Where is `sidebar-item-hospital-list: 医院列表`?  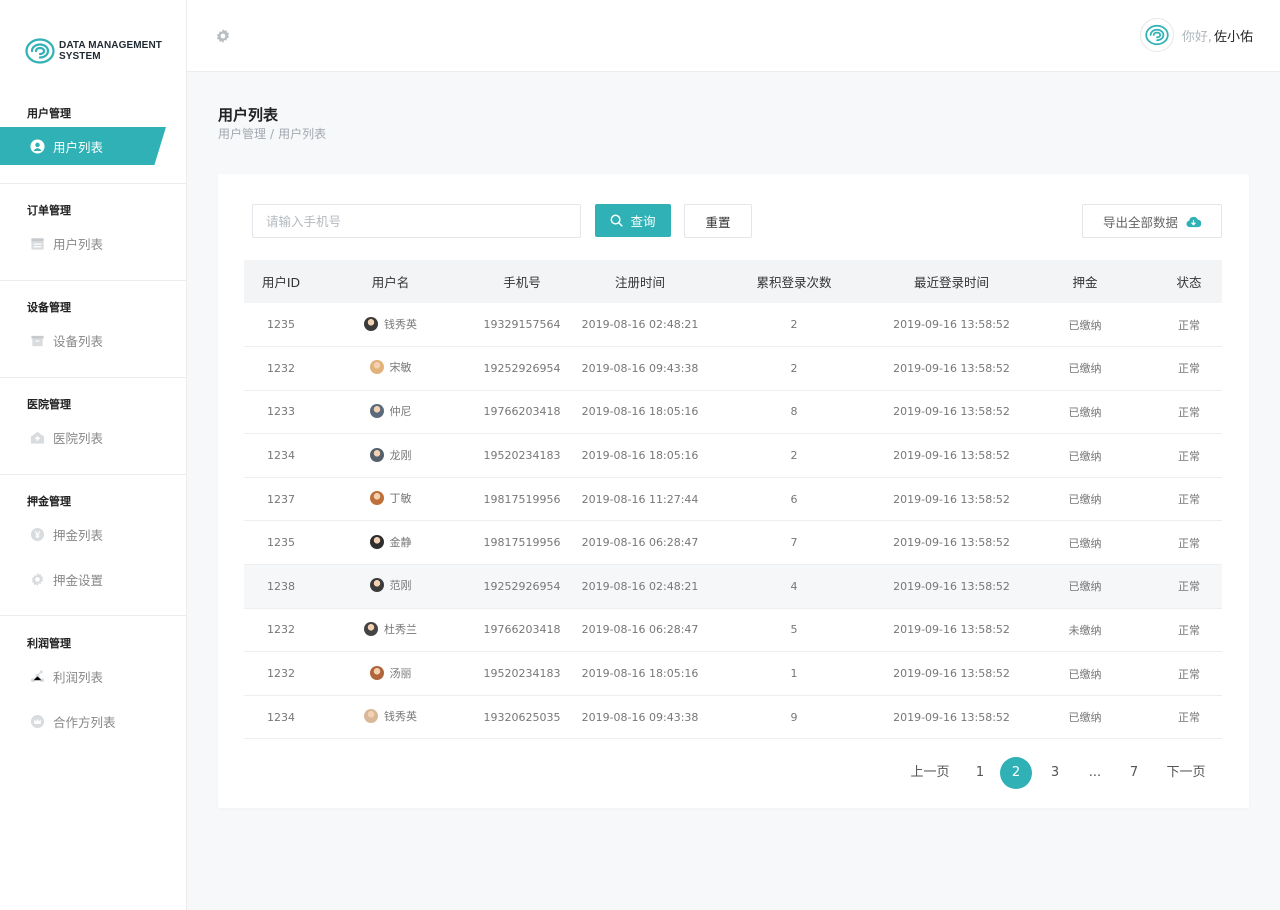 sidebar-item-hospital-list: 医院列表 is located at coordinates (93, 437).